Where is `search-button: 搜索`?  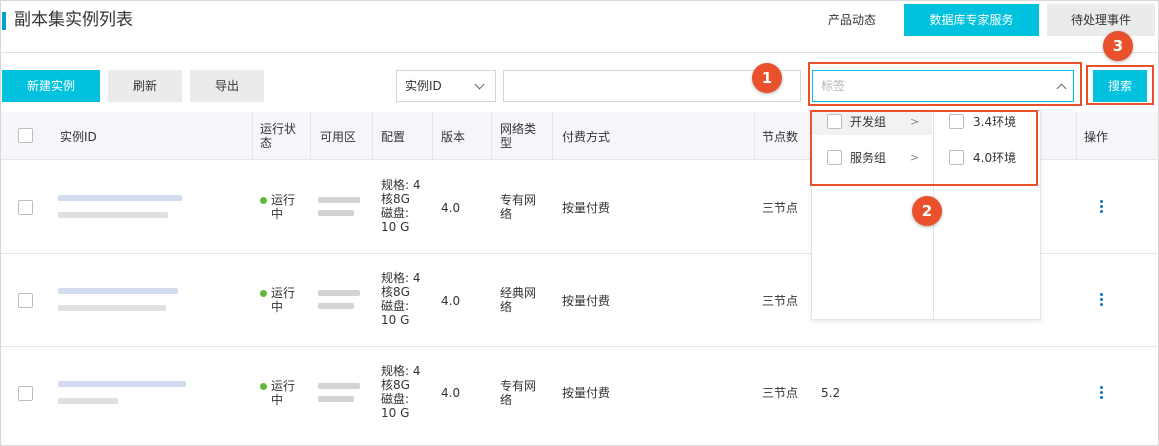
search-button: 搜索 is located at coordinates (1120, 86).